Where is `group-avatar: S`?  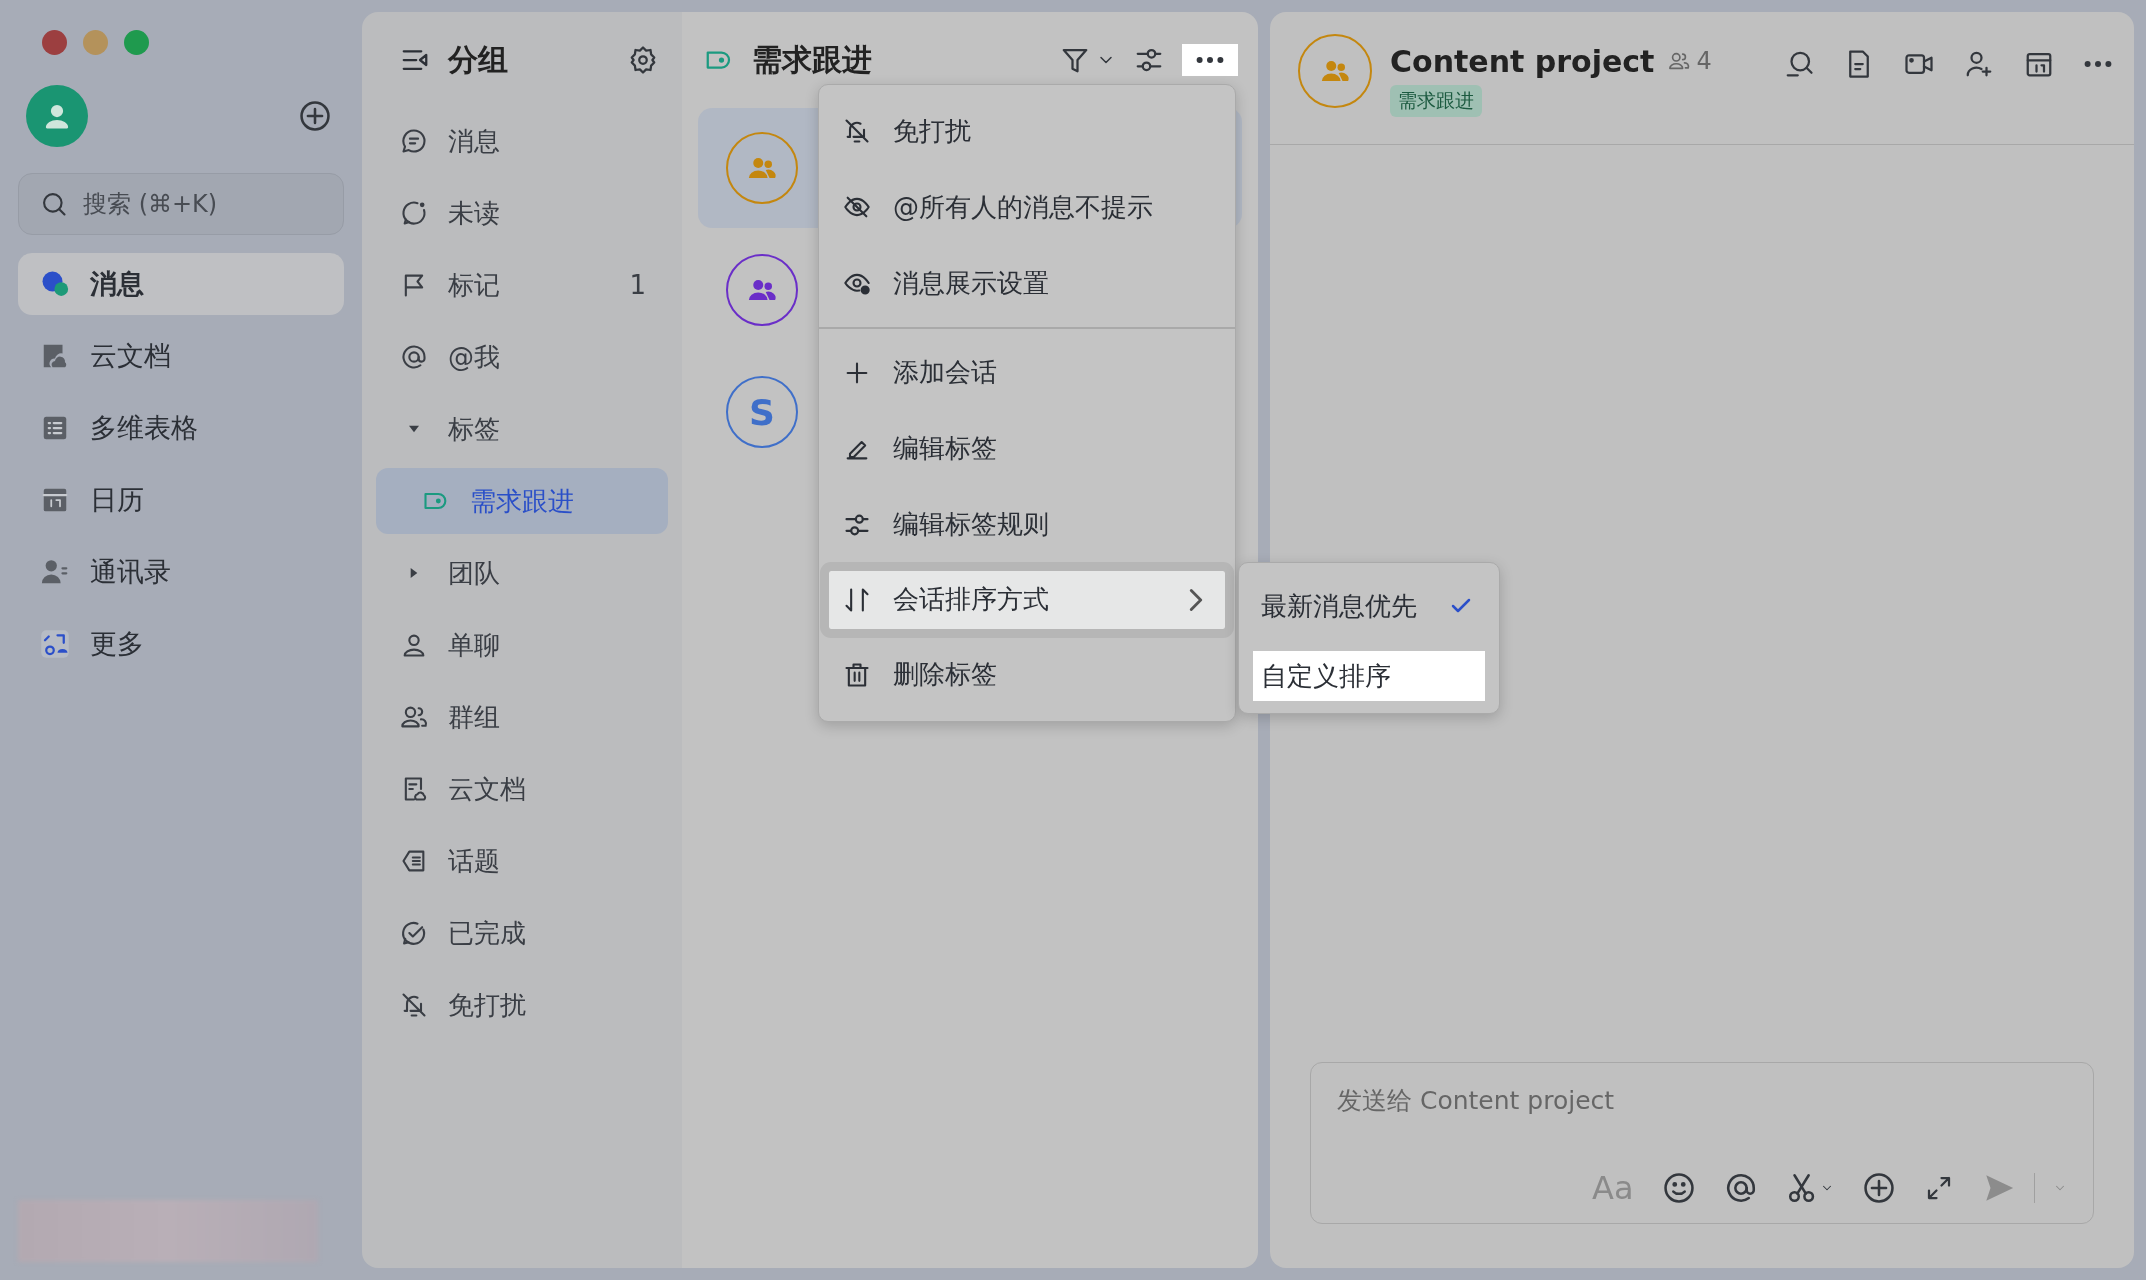
group-avatar: S is located at coordinates (762, 412).